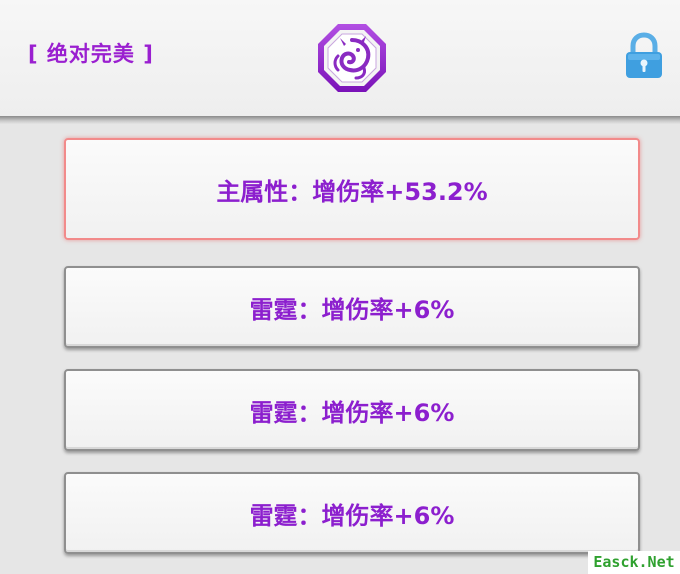  I want to click on header-divider, so click(340, 120).